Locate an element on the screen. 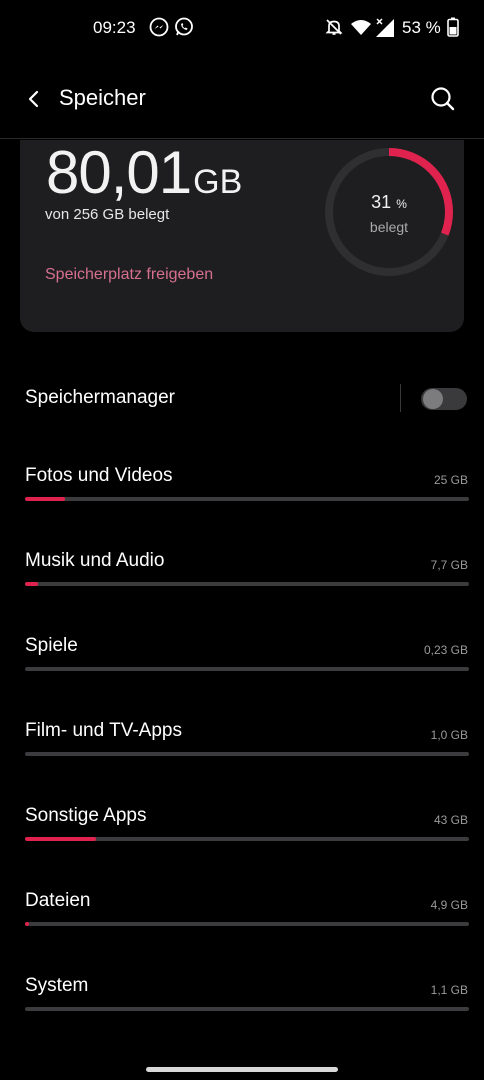  donut-percent-unit: % is located at coordinates (401, 204).